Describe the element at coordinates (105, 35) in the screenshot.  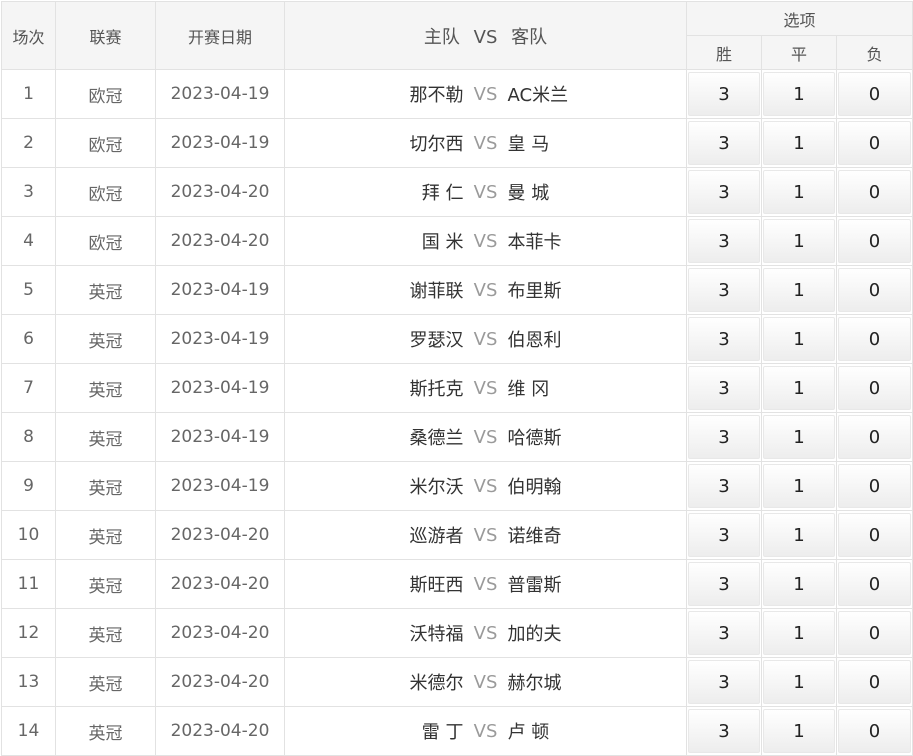
I see `col-header-league: 联赛` at that location.